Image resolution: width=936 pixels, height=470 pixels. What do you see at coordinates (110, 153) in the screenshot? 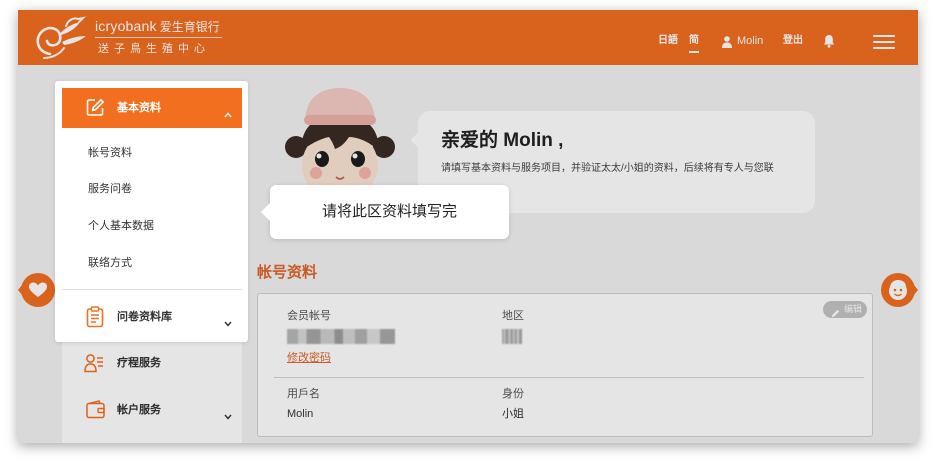
I see `sidebar-item-label: 帐号资料` at bounding box center [110, 153].